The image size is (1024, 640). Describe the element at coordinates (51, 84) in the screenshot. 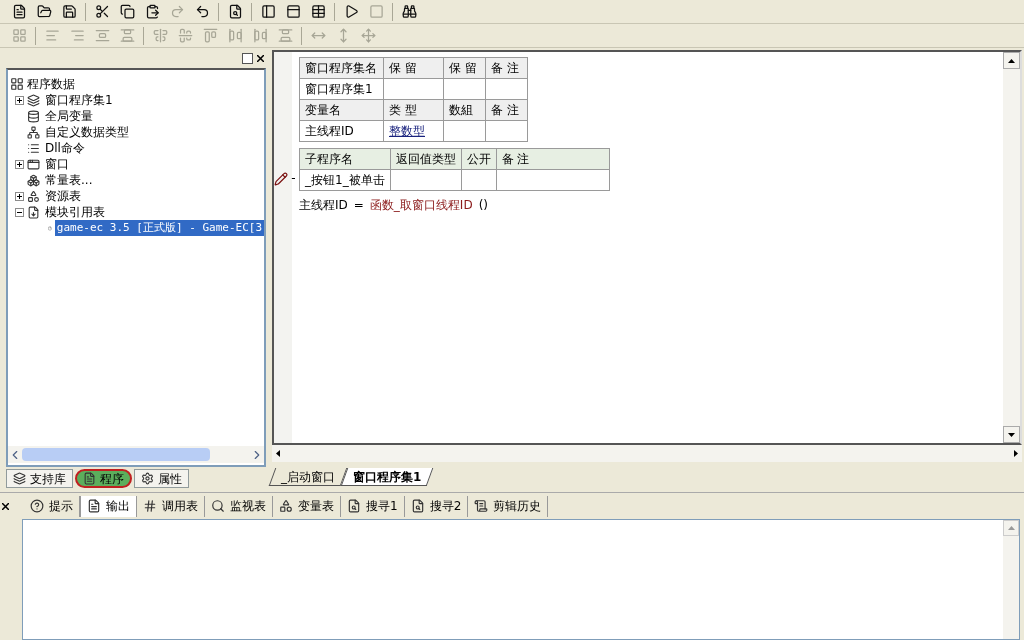

I see `tree-root: 程序数据` at that location.